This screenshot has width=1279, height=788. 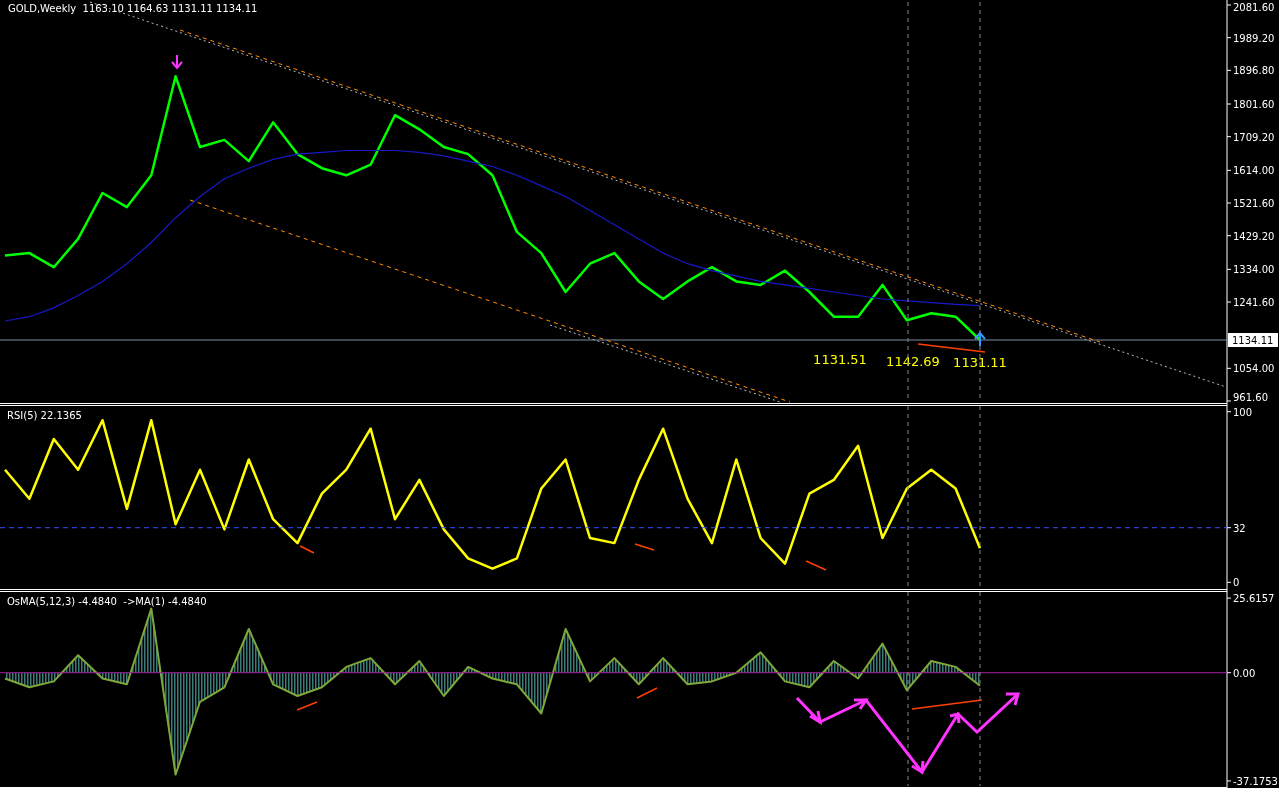 I want to click on axis-label: 0.00, so click(x=1244, y=673).